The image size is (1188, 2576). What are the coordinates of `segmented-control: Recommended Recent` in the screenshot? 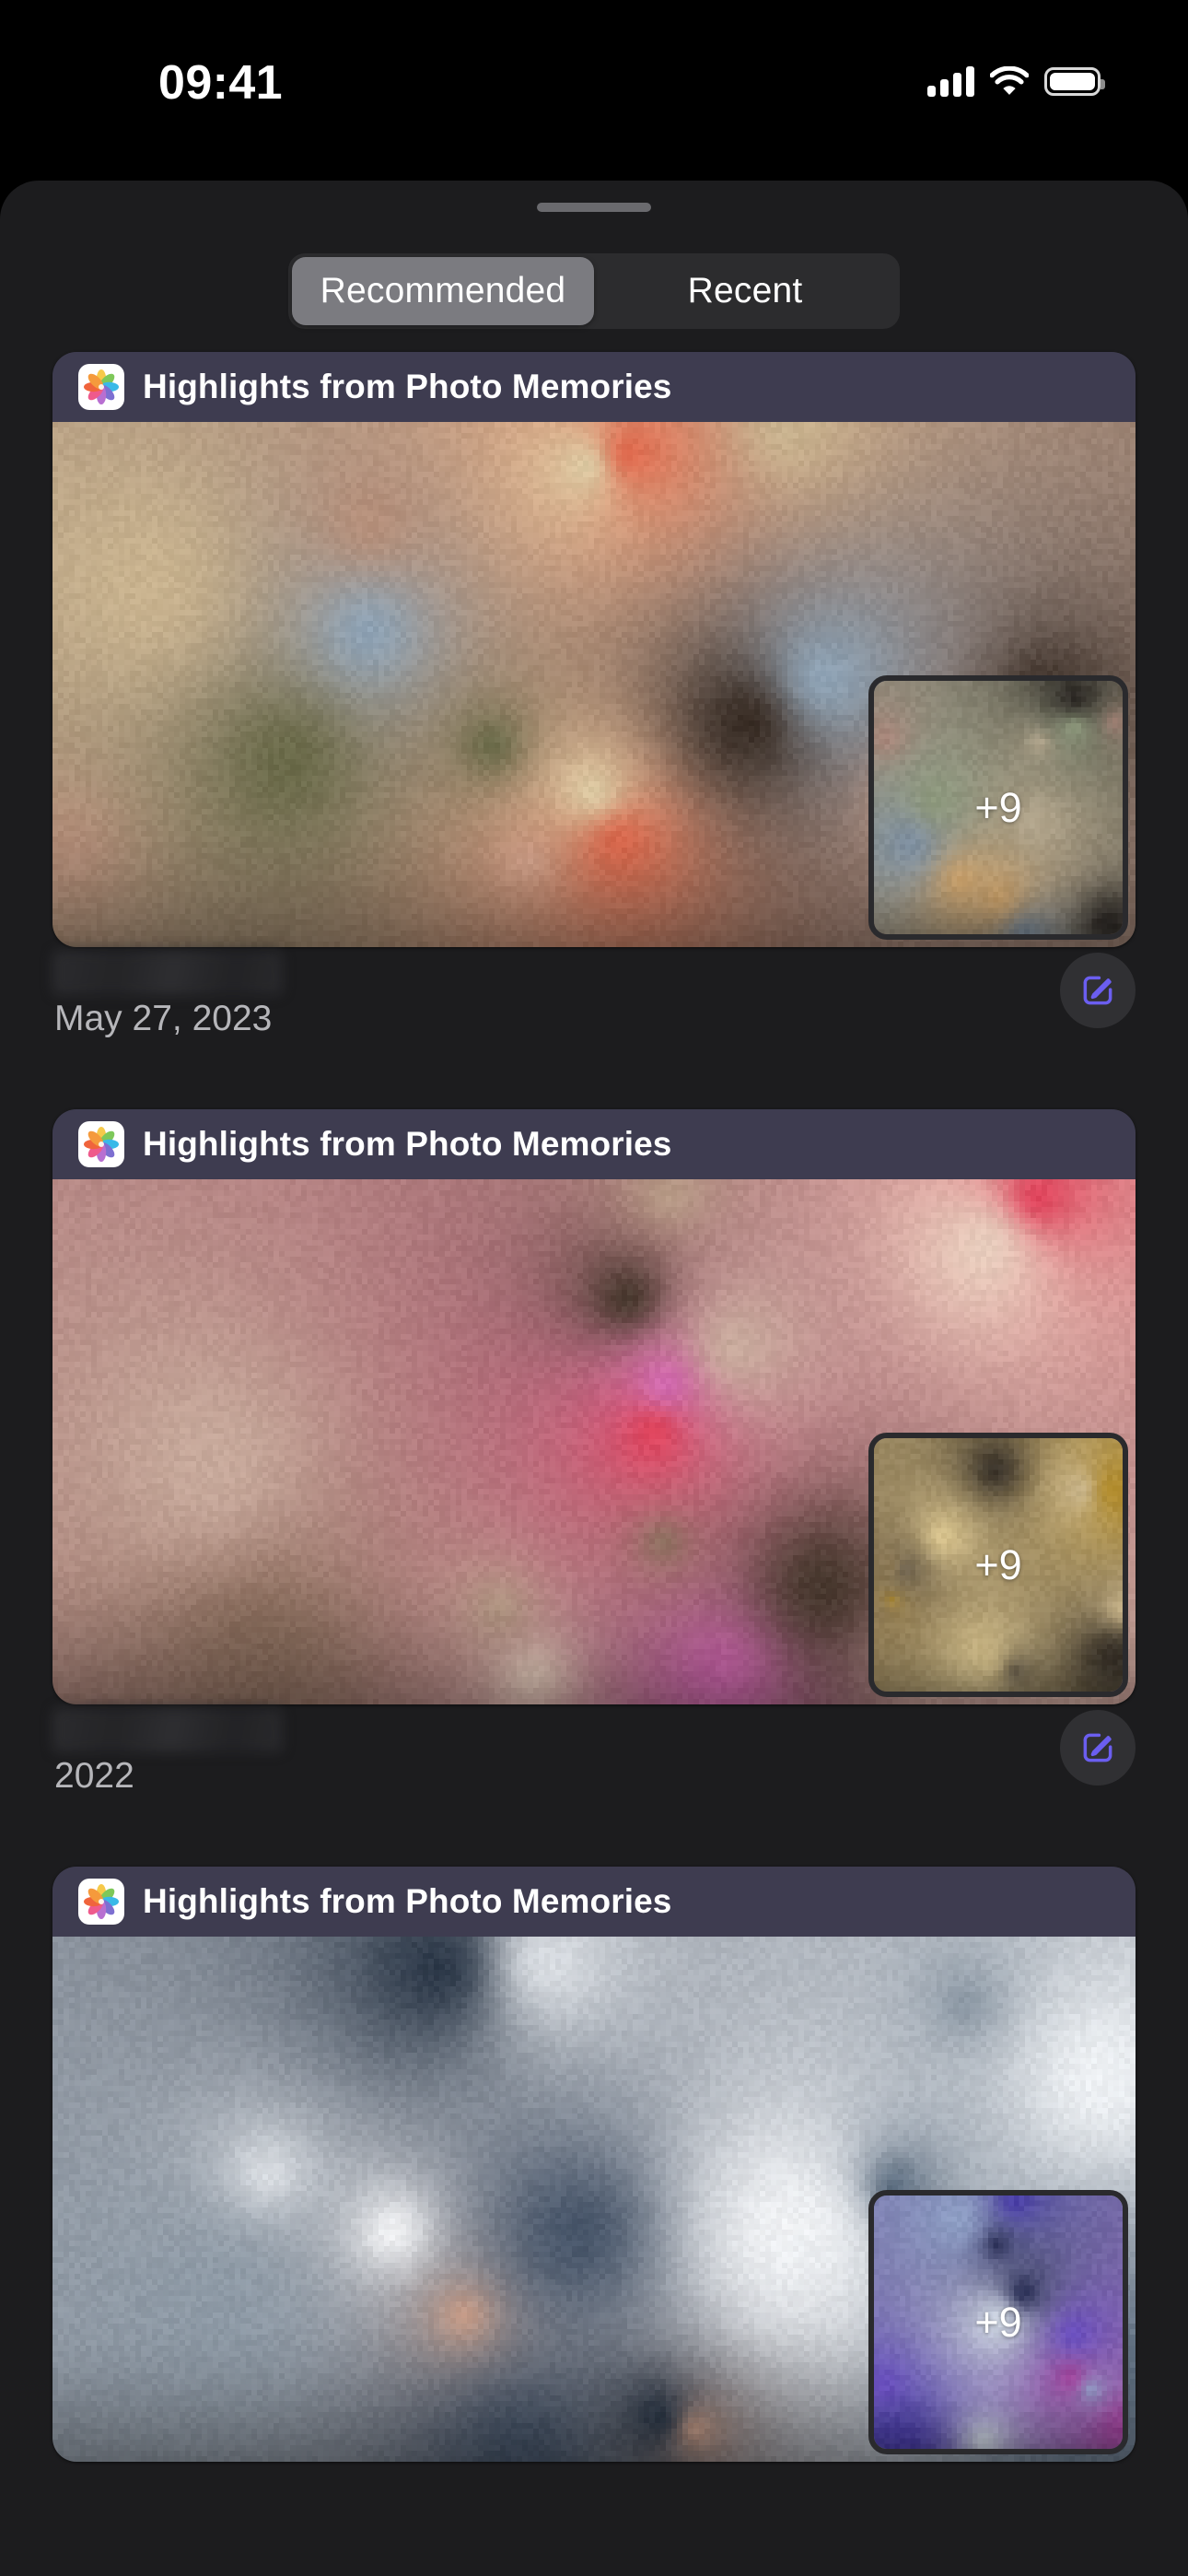 It's located at (594, 291).